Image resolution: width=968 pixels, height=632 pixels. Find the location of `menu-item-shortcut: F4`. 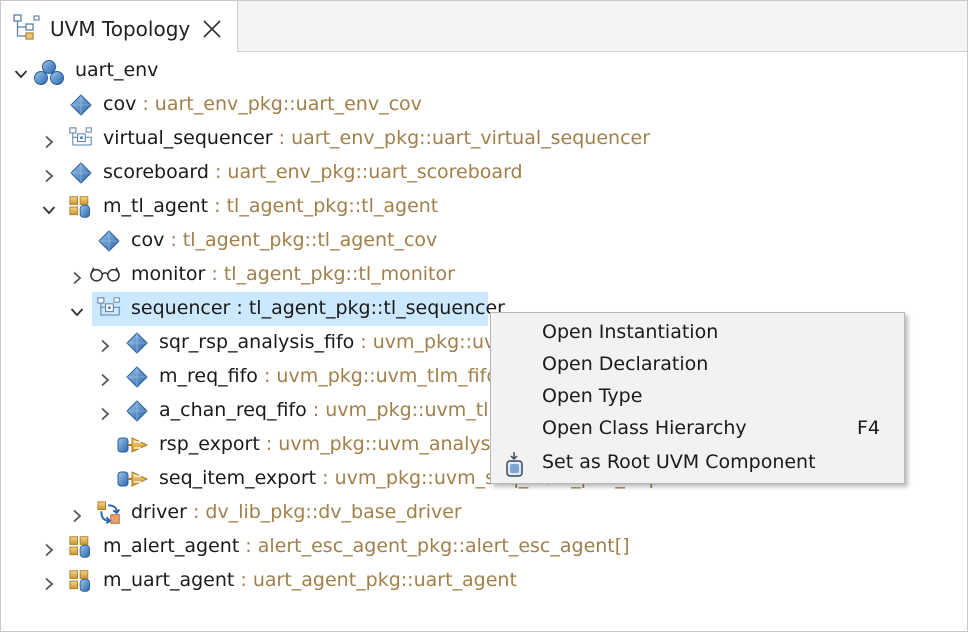

menu-item-shortcut: F4 is located at coordinates (869, 428).